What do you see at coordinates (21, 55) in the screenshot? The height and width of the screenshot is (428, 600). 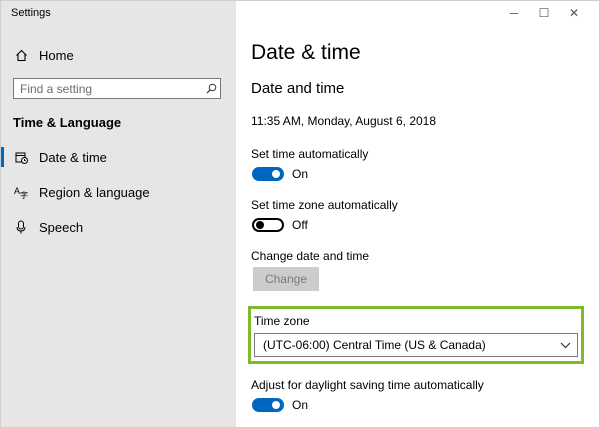 I see `home-icon` at bounding box center [21, 55].